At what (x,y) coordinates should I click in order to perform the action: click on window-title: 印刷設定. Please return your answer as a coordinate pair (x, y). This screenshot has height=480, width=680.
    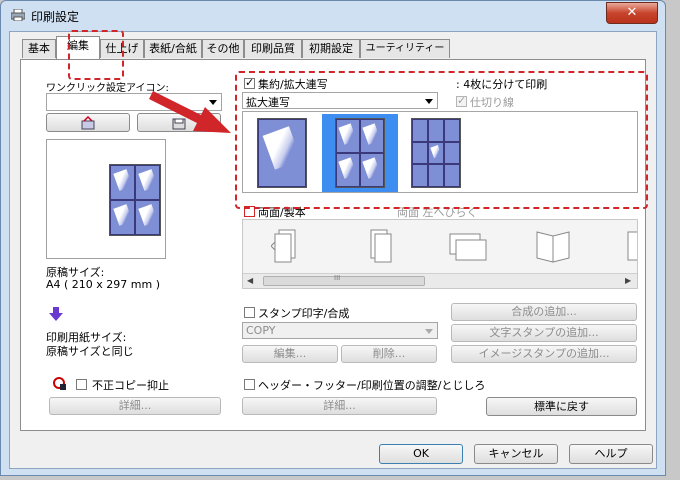
    Looking at the image, I should click on (55, 17).